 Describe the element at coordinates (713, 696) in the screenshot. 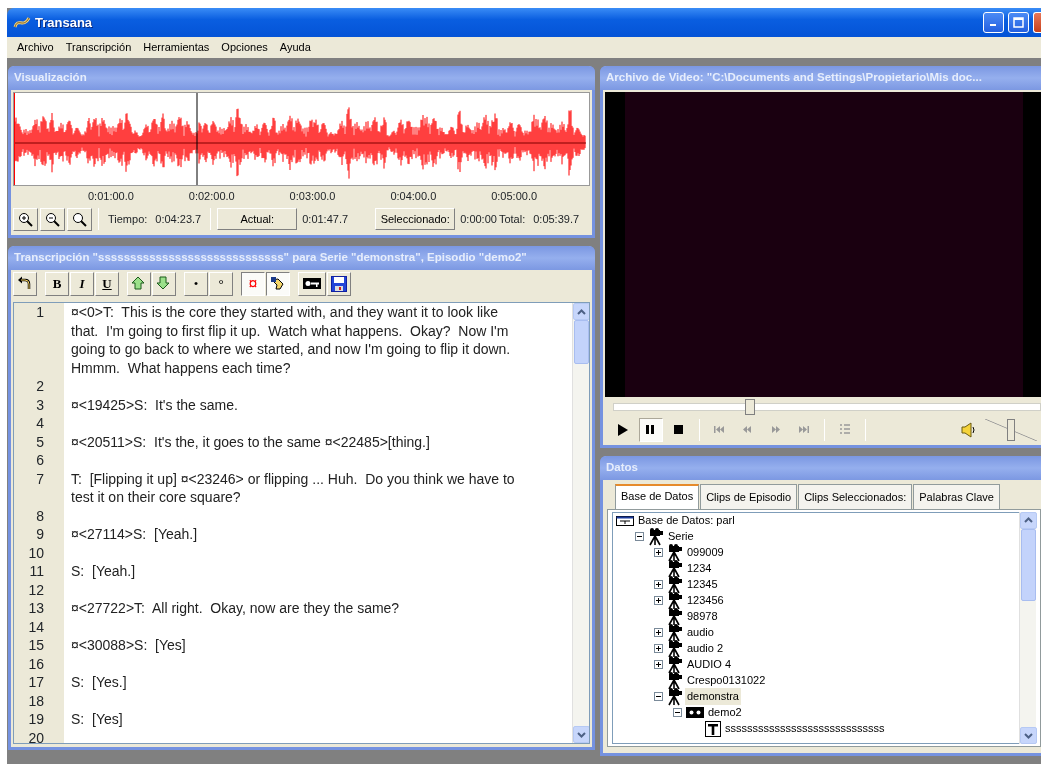

I see `tree-item: demonstra` at that location.